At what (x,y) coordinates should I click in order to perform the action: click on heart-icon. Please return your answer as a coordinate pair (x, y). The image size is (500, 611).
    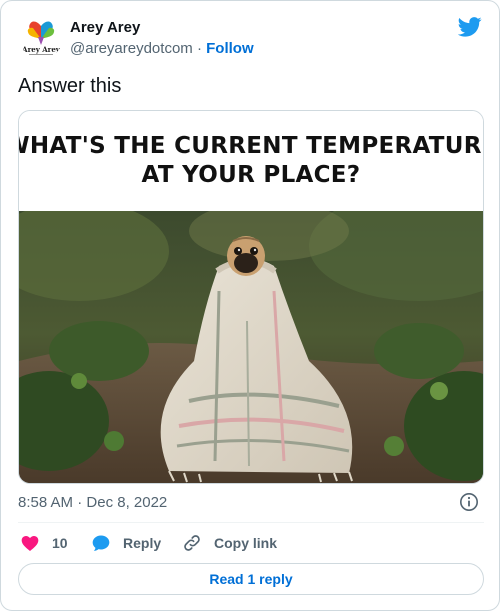
    Looking at the image, I should click on (30, 543).